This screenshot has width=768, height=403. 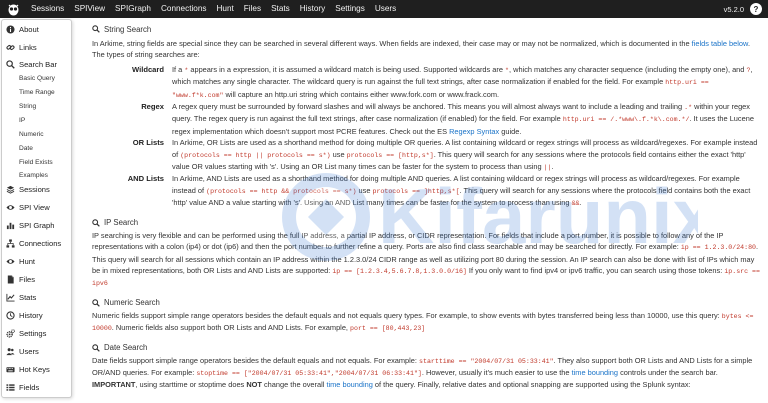 I want to click on sidebar-item-sessions: Sessions, so click(x=28, y=189).